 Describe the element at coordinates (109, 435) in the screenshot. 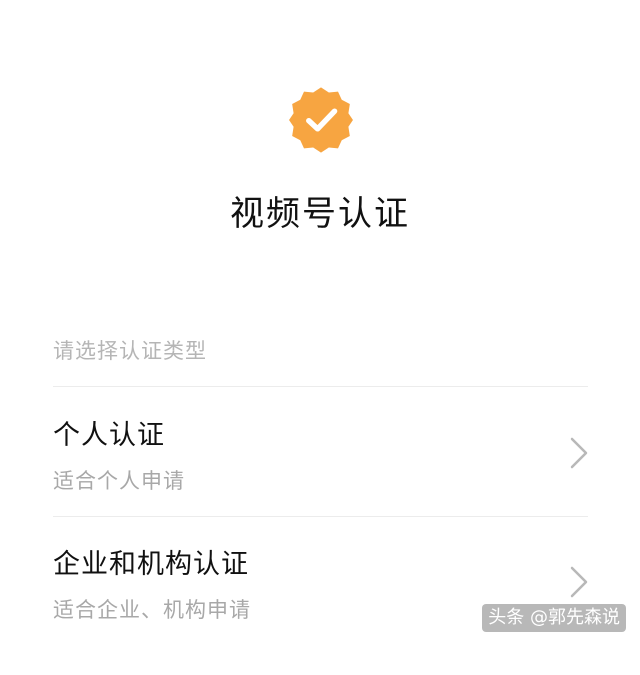

I see `option-title: 个人认证` at that location.